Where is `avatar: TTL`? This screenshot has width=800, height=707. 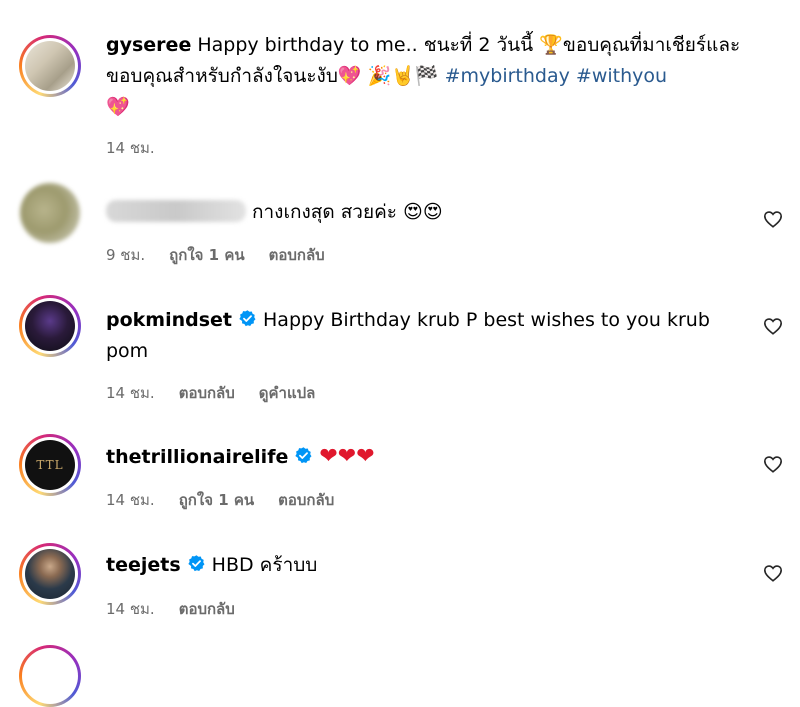 avatar: TTL is located at coordinates (50, 465).